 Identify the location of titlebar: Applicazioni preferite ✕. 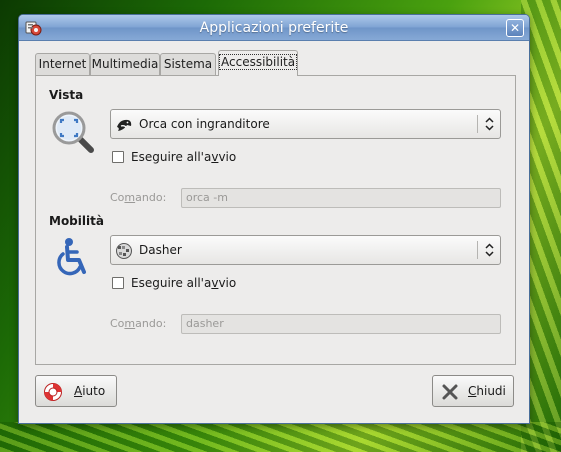
(274, 28).